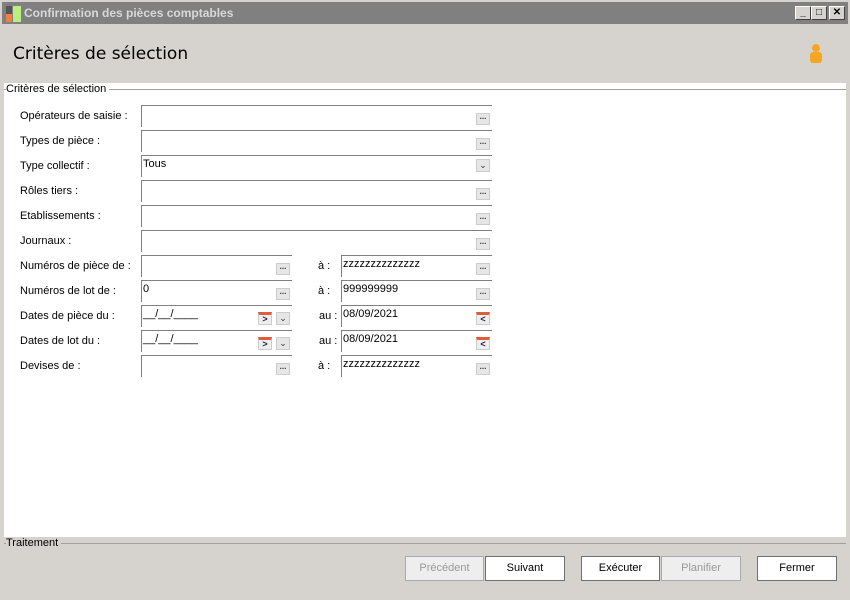 The image size is (850, 600). What do you see at coordinates (816, 54) in the screenshot?
I see `user-icon` at bounding box center [816, 54].